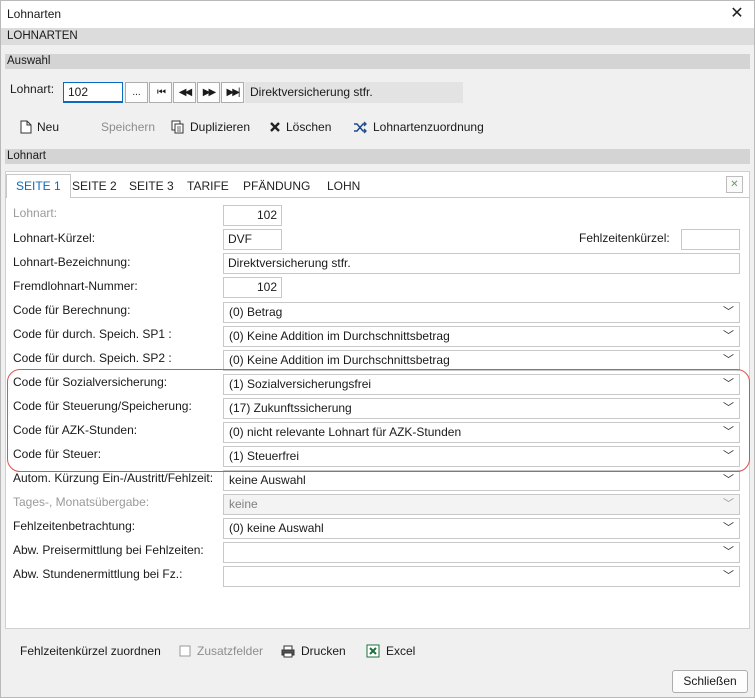 The image size is (755, 698). What do you see at coordinates (481, 528) in the screenshot?
I see `fehlzeitenbetrachtung-select: (0) keine Auswahl ﹀` at bounding box center [481, 528].